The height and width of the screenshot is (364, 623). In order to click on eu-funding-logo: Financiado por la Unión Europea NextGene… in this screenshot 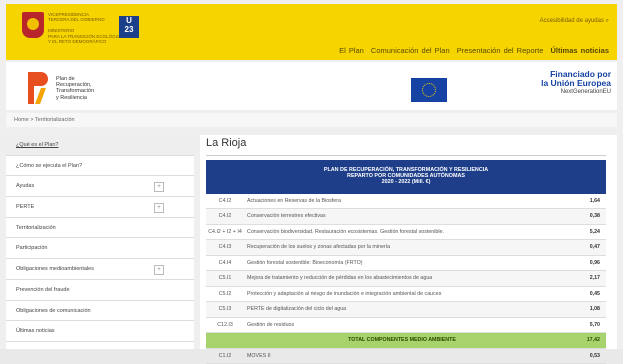, I will do `click(511, 88)`.